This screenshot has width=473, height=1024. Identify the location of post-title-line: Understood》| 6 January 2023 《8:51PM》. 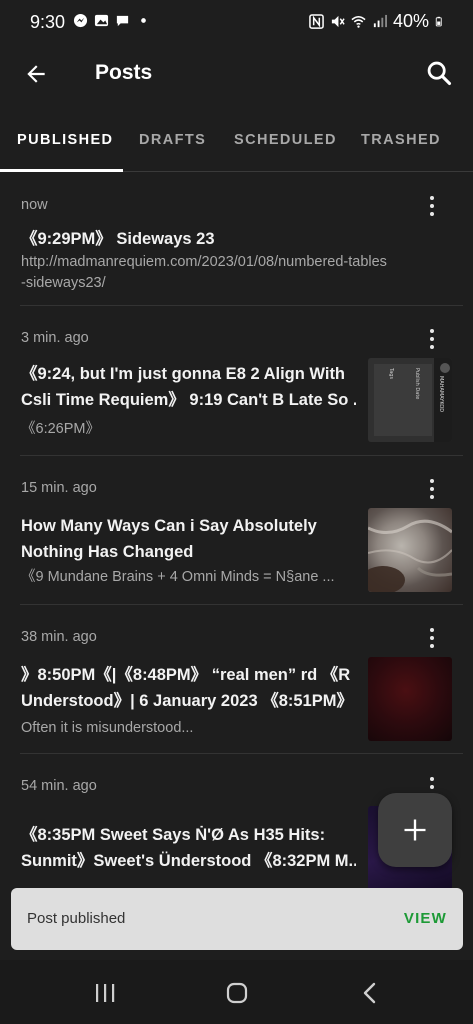
(187, 701).